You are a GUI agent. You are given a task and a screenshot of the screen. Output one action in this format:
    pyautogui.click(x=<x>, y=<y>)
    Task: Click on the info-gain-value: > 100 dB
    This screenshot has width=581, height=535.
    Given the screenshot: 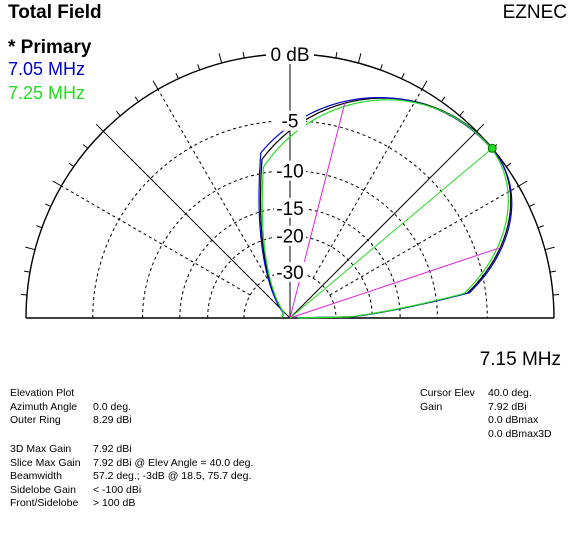 What is the action you would take?
    pyautogui.click(x=114, y=503)
    